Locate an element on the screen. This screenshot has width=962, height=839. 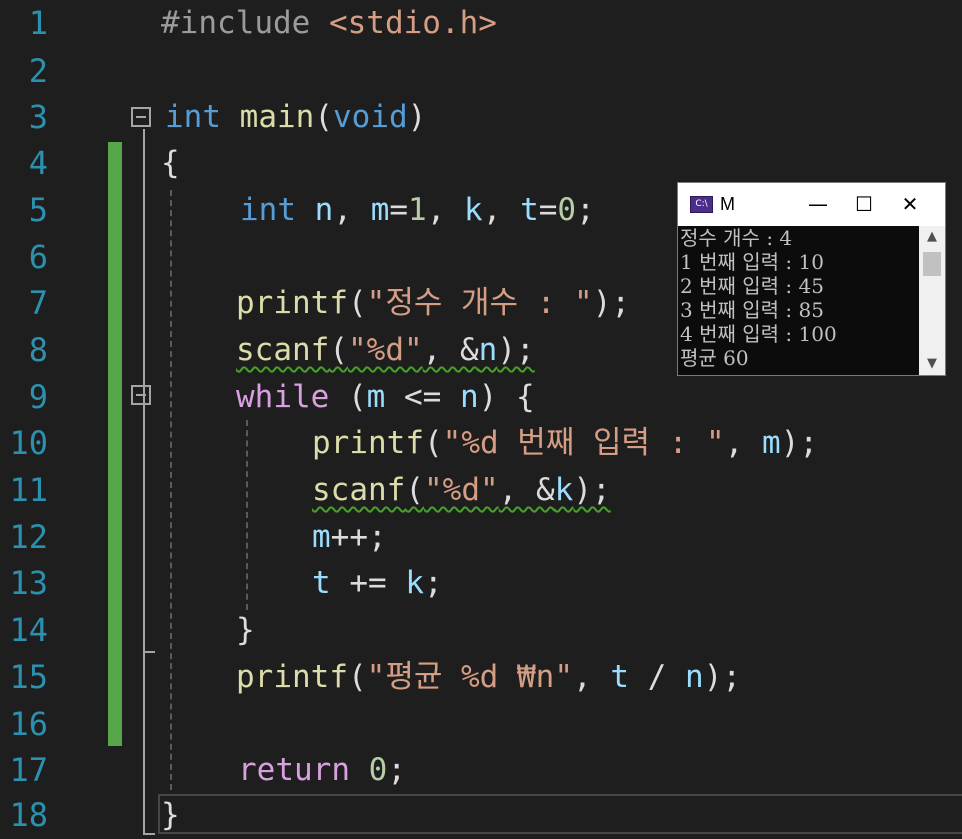
token-header: <stdio.h> is located at coordinates (412, 23).